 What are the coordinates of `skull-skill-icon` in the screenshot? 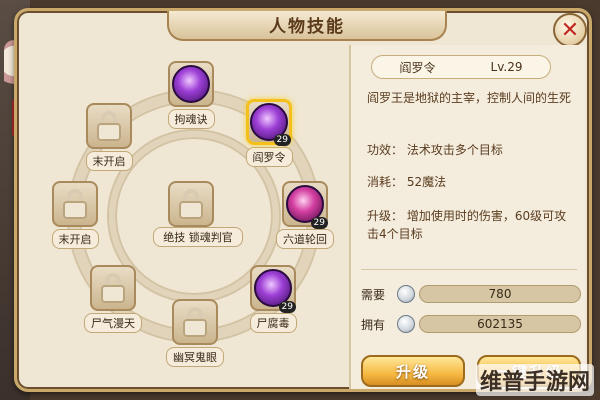 It's located at (191, 84).